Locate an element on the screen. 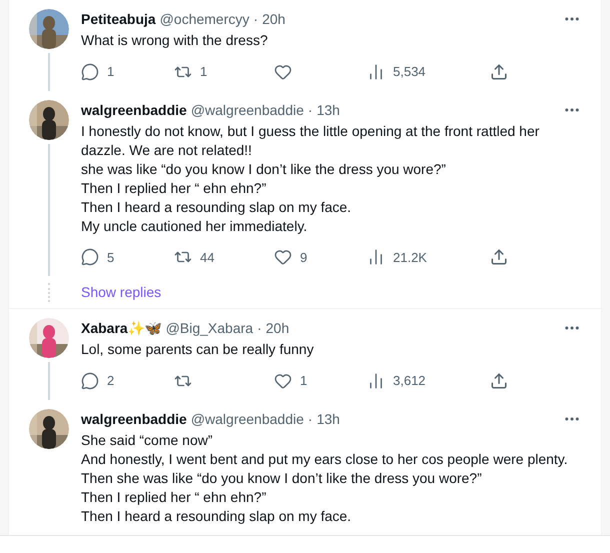 The width and height of the screenshot is (610, 553). tweet-text: I honestly do not know, but I guess the little opening at the front rattled her dazzle. We are not related!! is located at coordinates (310, 141).